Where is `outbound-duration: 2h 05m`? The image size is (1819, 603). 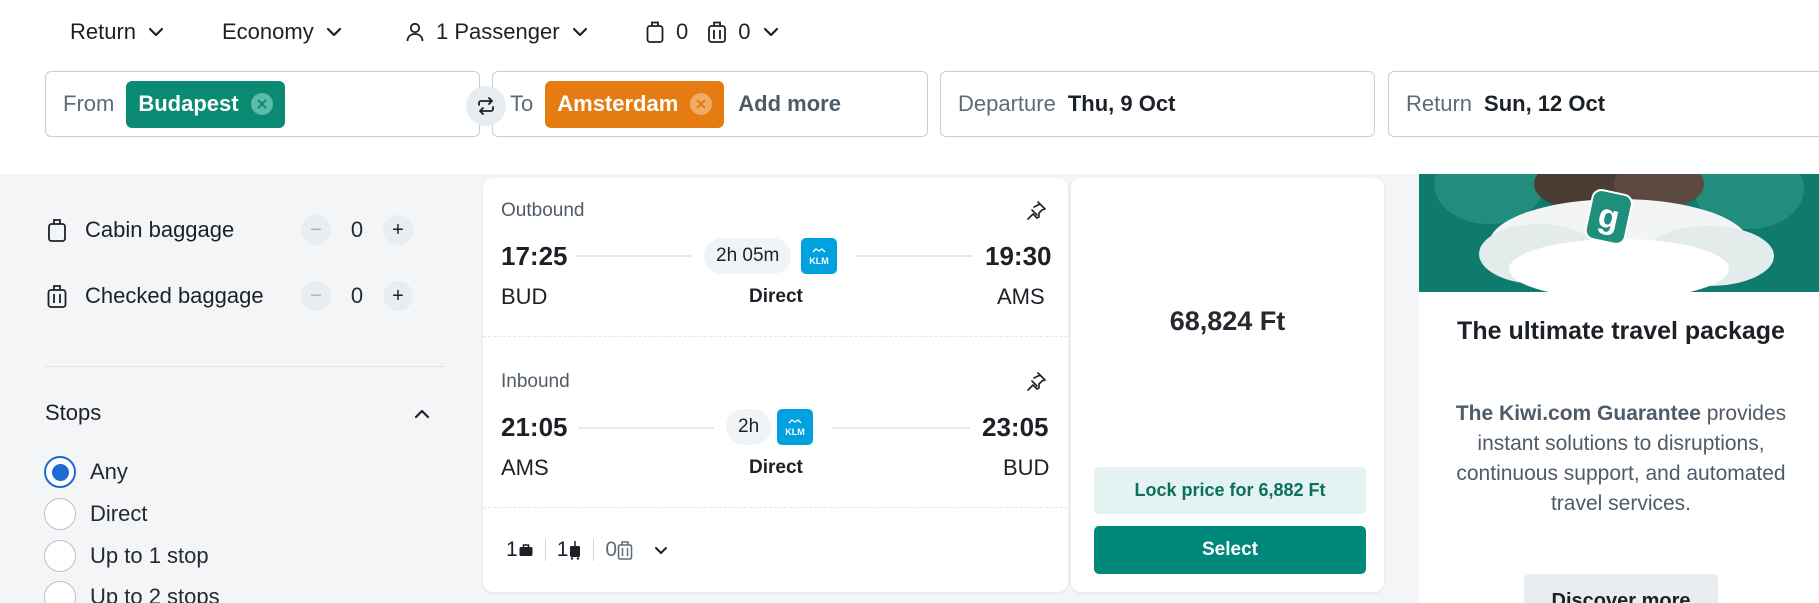 outbound-duration: 2h 05m is located at coordinates (748, 256).